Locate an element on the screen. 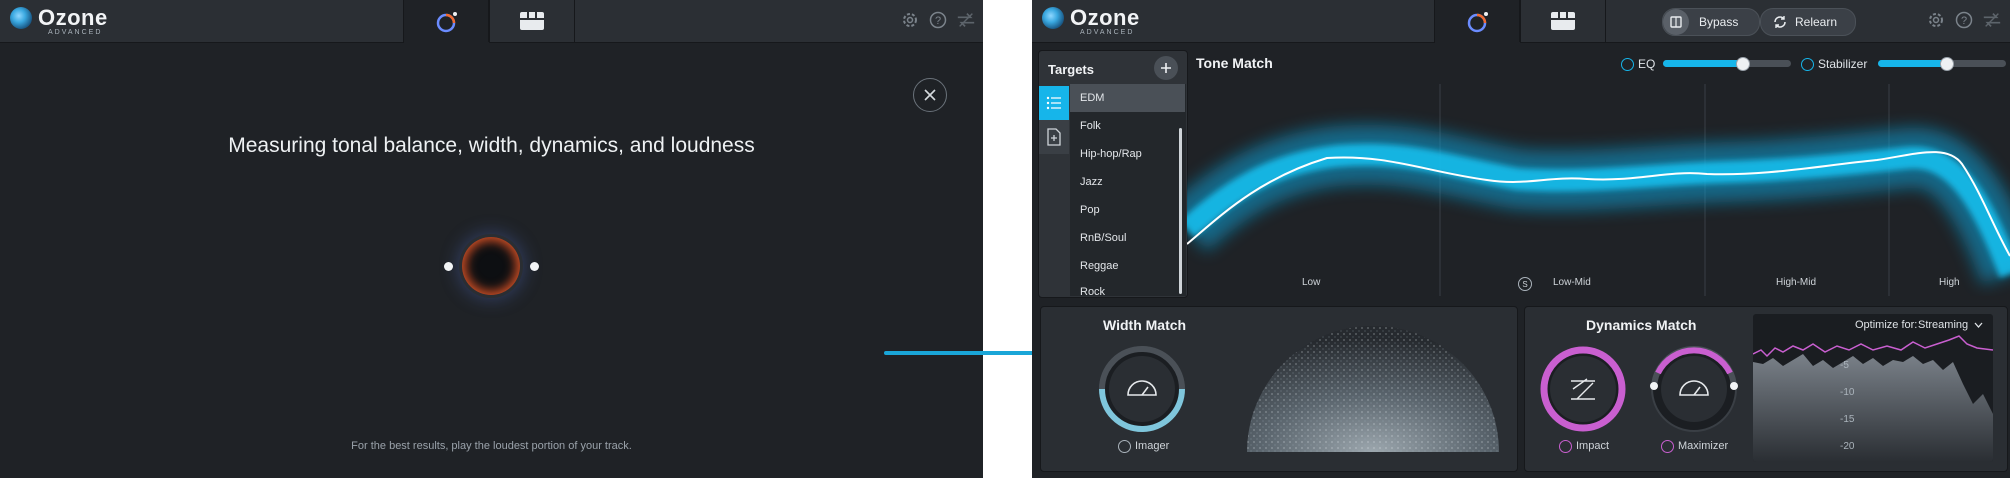  eq-power-icon is located at coordinates (1627, 64).